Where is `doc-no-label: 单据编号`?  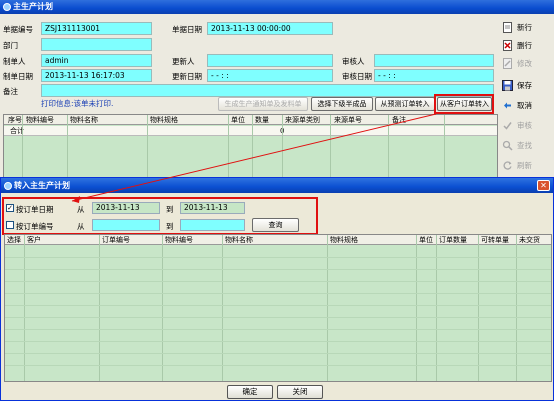 doc-no-label: 单据编号 is located at coordinates (18, 29).